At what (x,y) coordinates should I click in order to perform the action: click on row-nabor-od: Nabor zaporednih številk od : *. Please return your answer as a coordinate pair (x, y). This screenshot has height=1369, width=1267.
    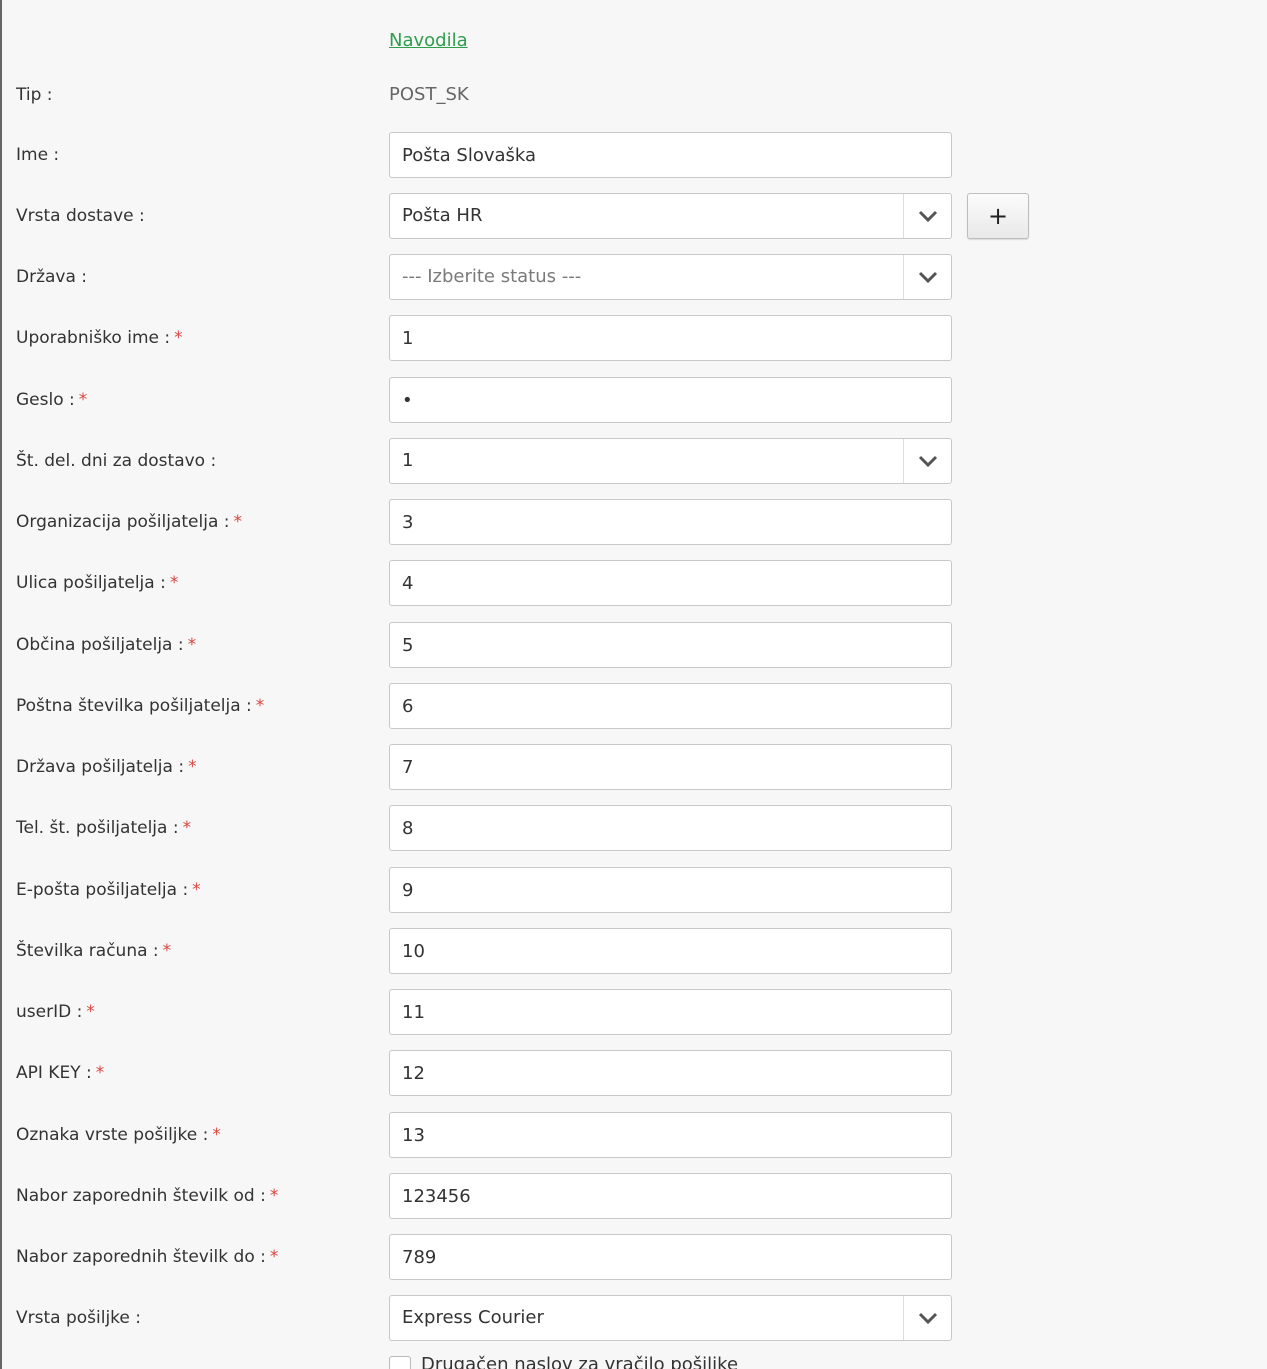
    Looking at the image, I should click on (634, 1196).